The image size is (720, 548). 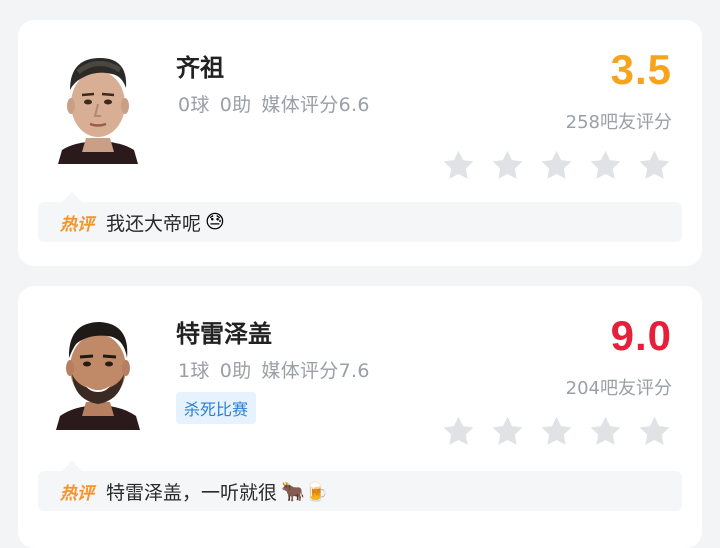 I want to click on player-stats: 1球 0助 媒体评分7.6, so click(x=279, y=369).